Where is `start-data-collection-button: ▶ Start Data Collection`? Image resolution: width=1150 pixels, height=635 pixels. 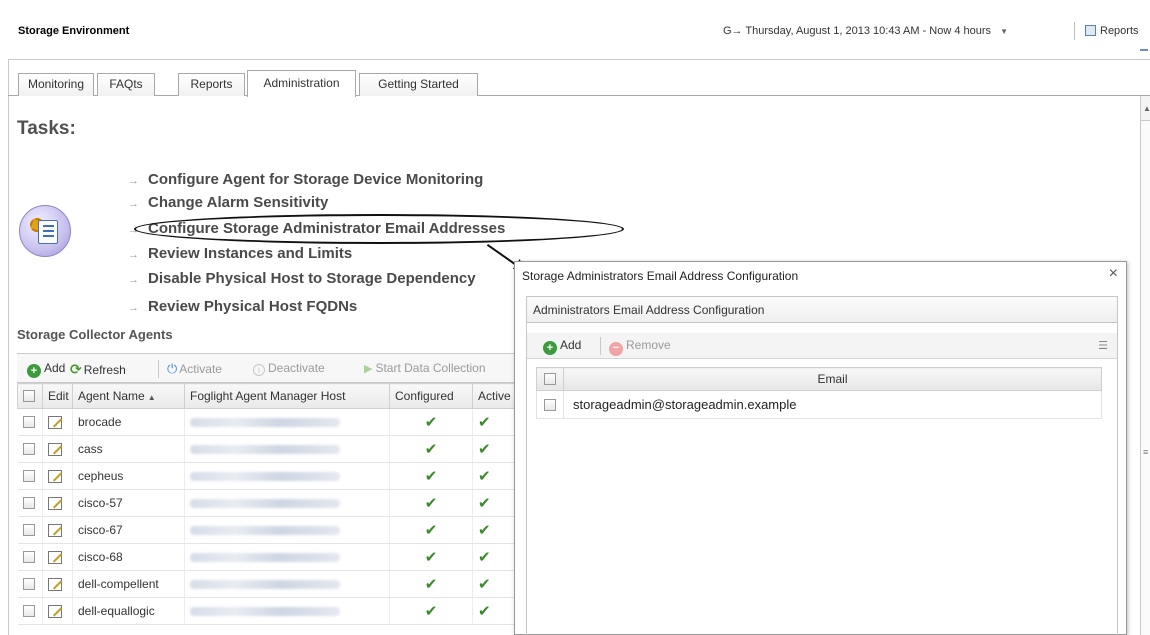 start-data-collection-button: ▶ Start Data Collection is located at coordinates (425, 368).